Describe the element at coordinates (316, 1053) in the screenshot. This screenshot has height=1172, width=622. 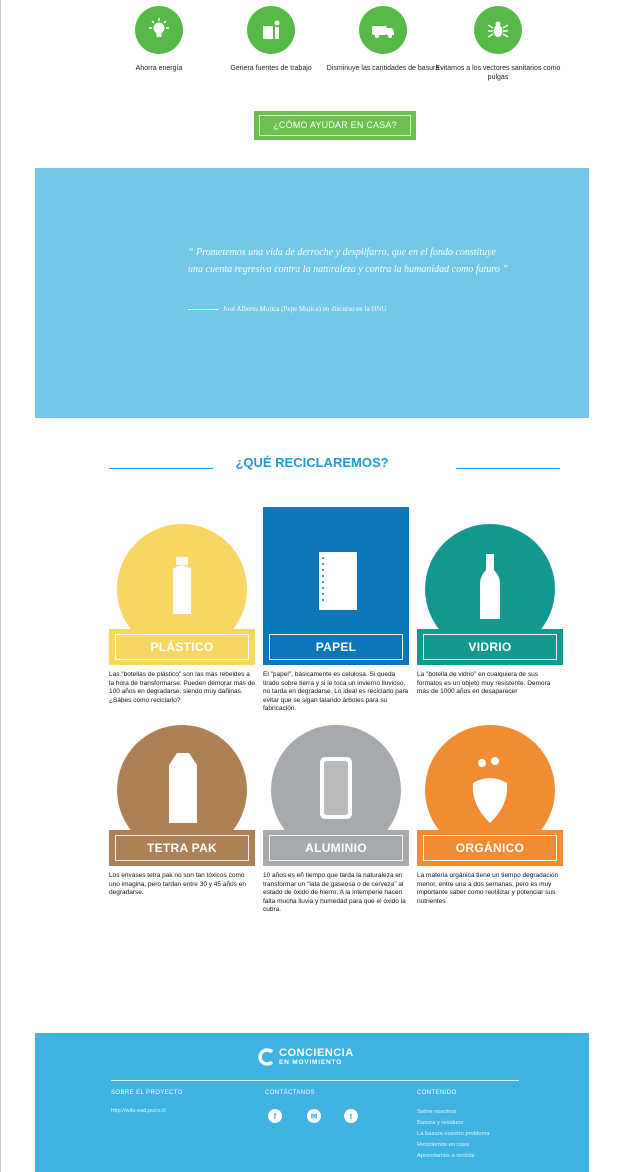
I see `logo-line-1: CONCIENCIA` at that location.